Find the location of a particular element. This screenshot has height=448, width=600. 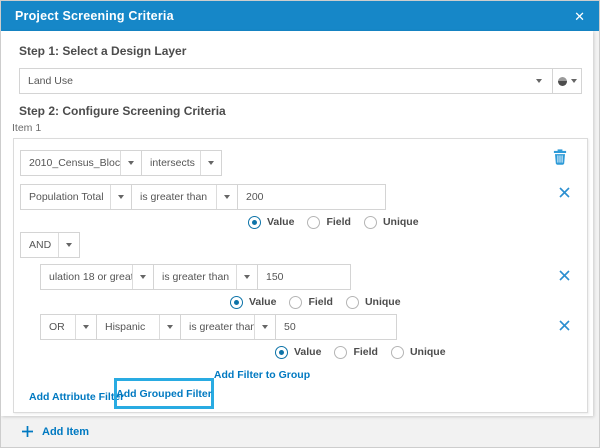

conjunction-row: AND is located at coordinates (50, 245).